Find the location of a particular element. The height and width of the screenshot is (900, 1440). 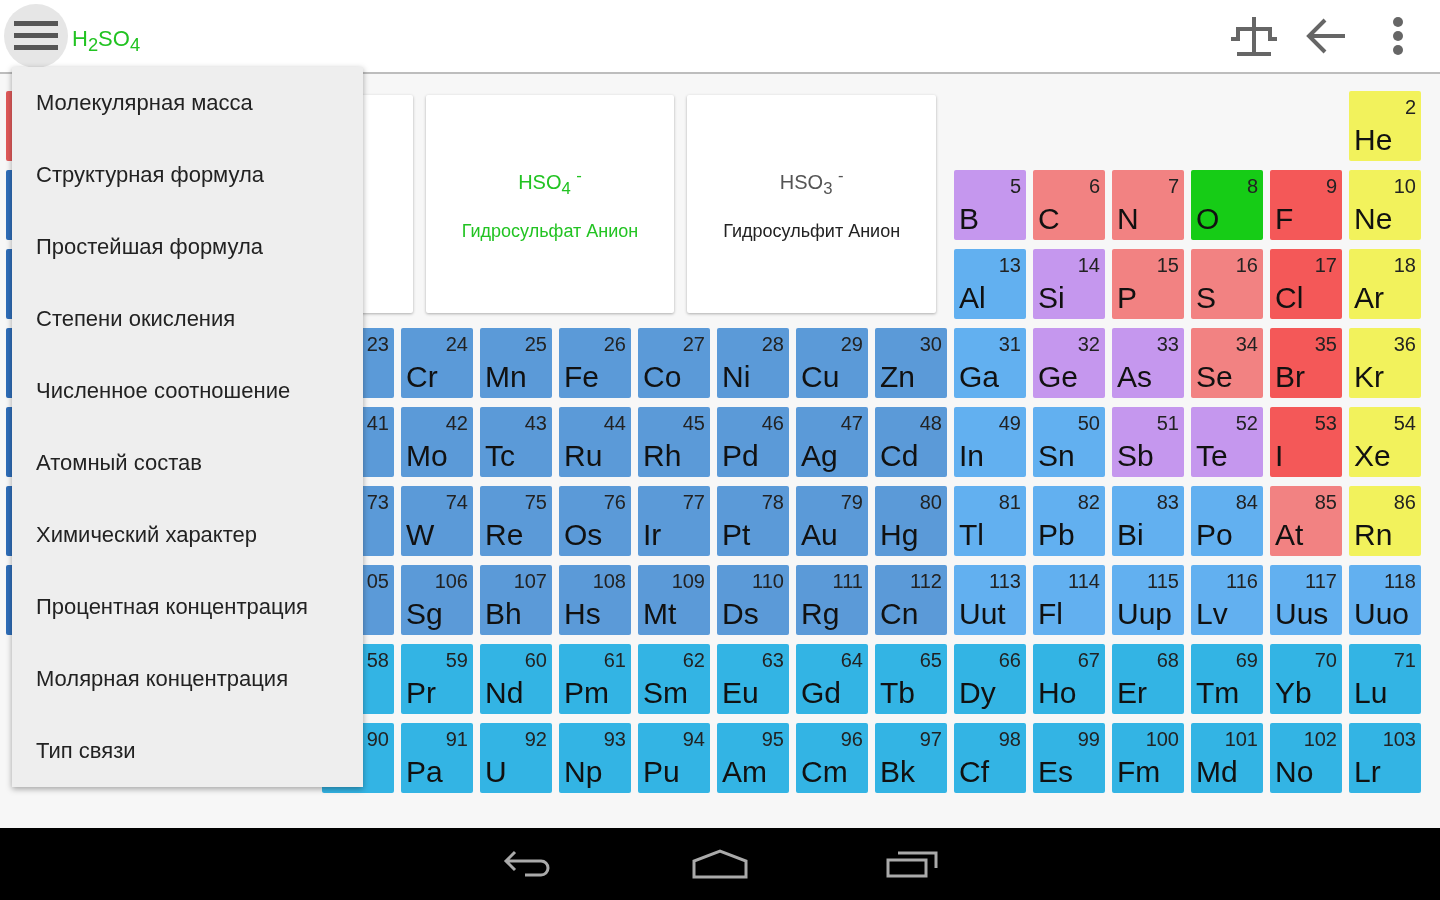

element-tile: 61 Pm is located at coordinates (595, 679).